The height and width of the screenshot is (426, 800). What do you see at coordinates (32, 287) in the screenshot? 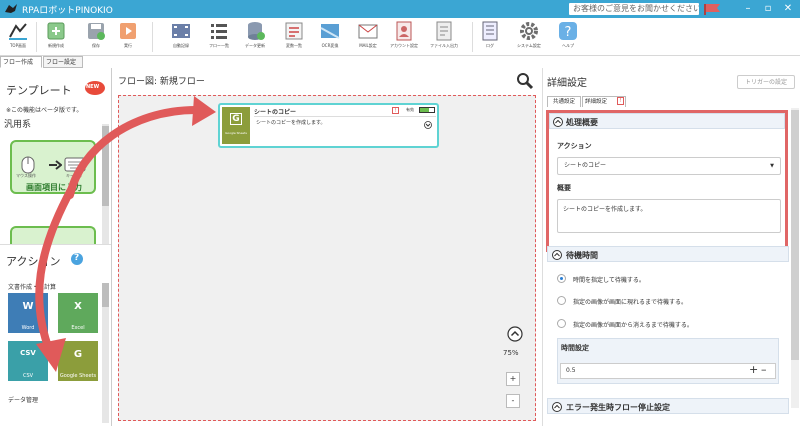
I see `category-documents: 文書作成・表計算` at bounding box center [32, 287].